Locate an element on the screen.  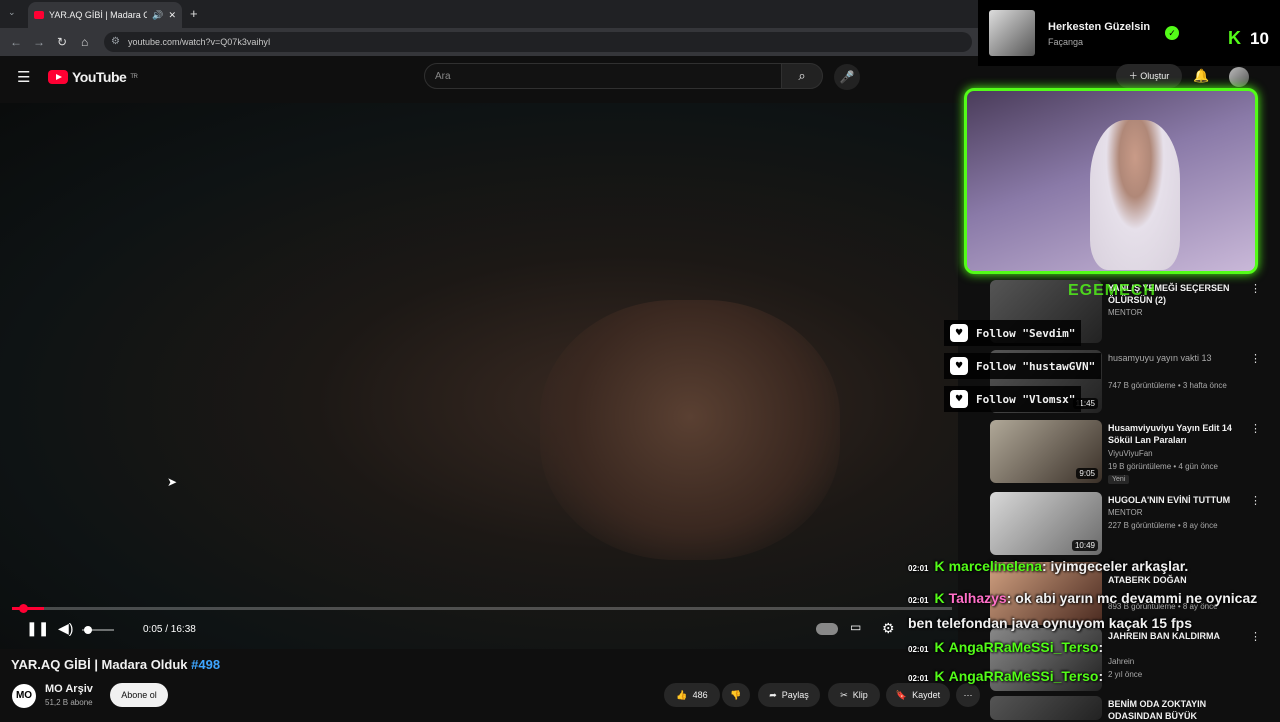
share-button: ➦ Paylaş is located at coordinates (789, 695).